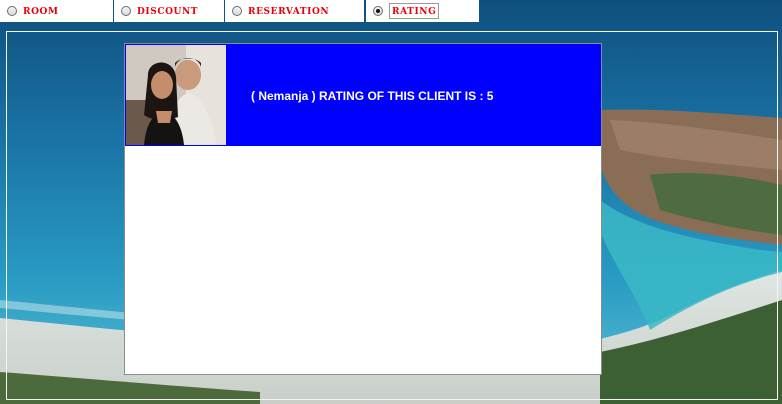  What do you see at coordinates (289, 10) in the screenshot?
I see `tab-reservation-label: RESERVATION` at bounding box center [289, 10].